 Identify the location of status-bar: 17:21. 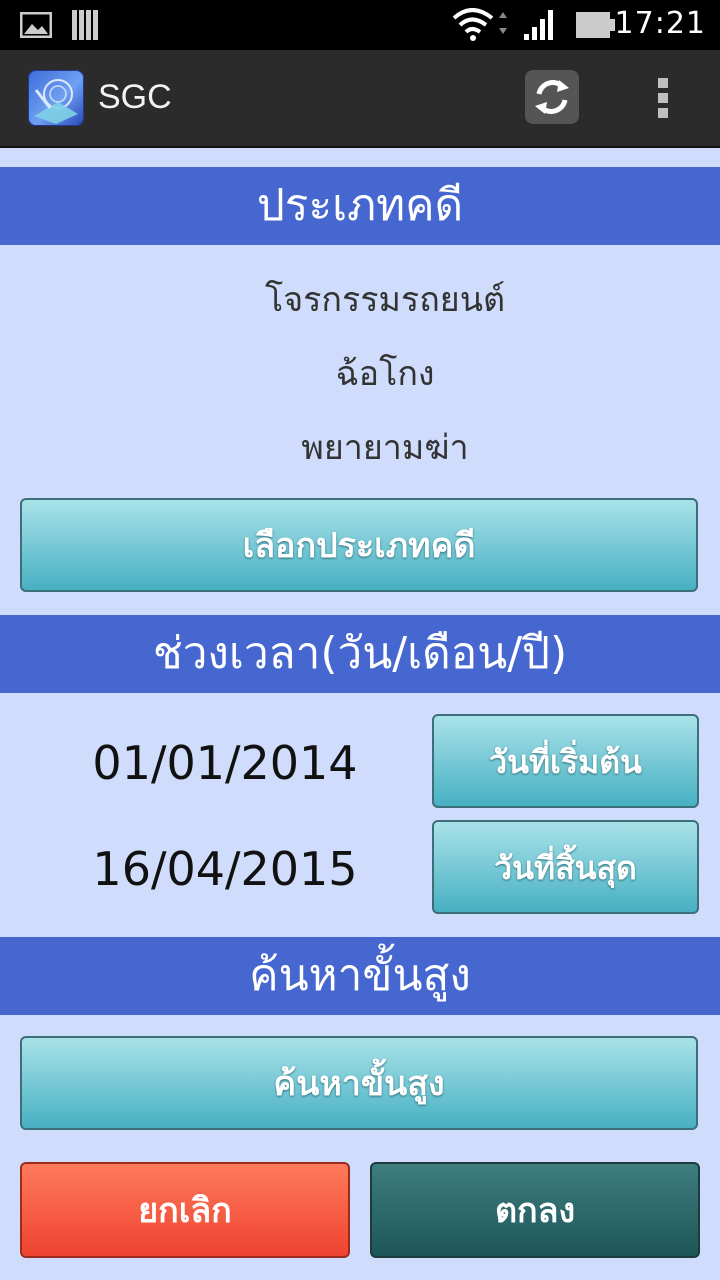
(360, 25).